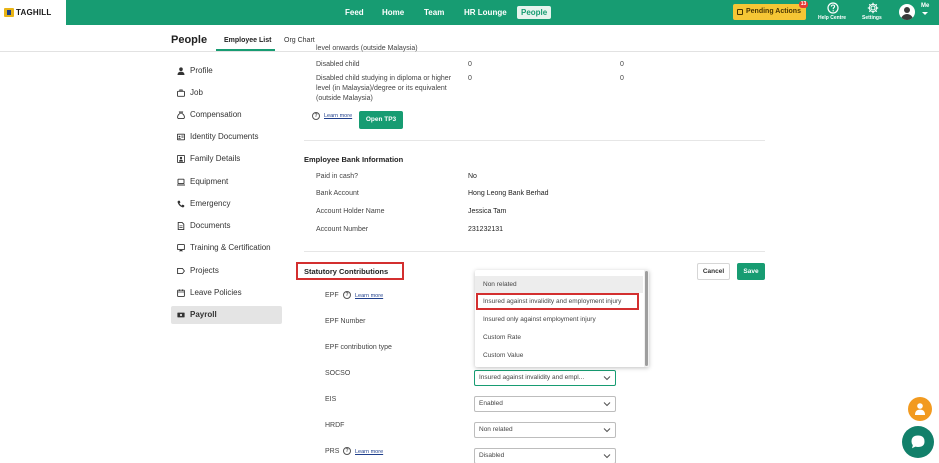 Image resolution: width=939 pixels, height=463 pixels. I want to click on logo: TAGHILL, so click(33, 12).